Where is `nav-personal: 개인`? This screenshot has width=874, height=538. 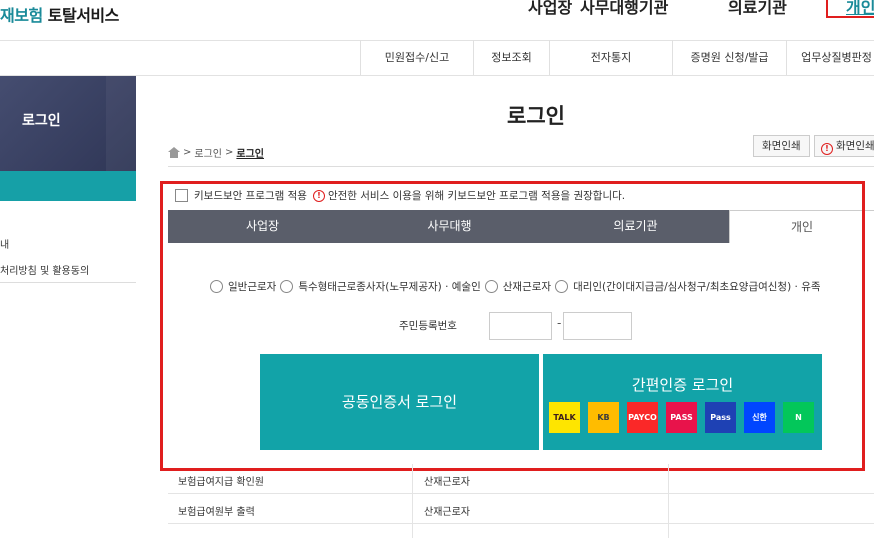
nav-personal: 개인 is located at coordinates (860, 9).